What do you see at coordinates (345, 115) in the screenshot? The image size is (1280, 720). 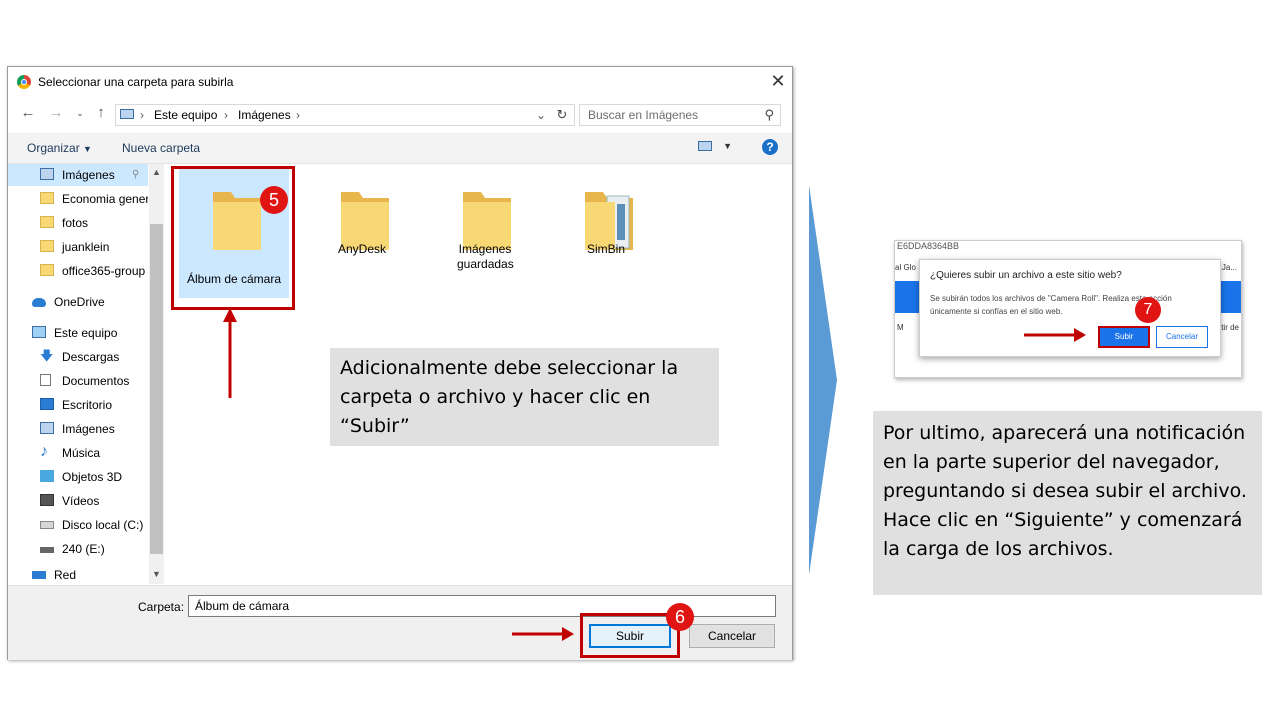 I see `address-bar: › Este equipo › Imágenes › ⌄ ↻` at bounding box center [345, 115].